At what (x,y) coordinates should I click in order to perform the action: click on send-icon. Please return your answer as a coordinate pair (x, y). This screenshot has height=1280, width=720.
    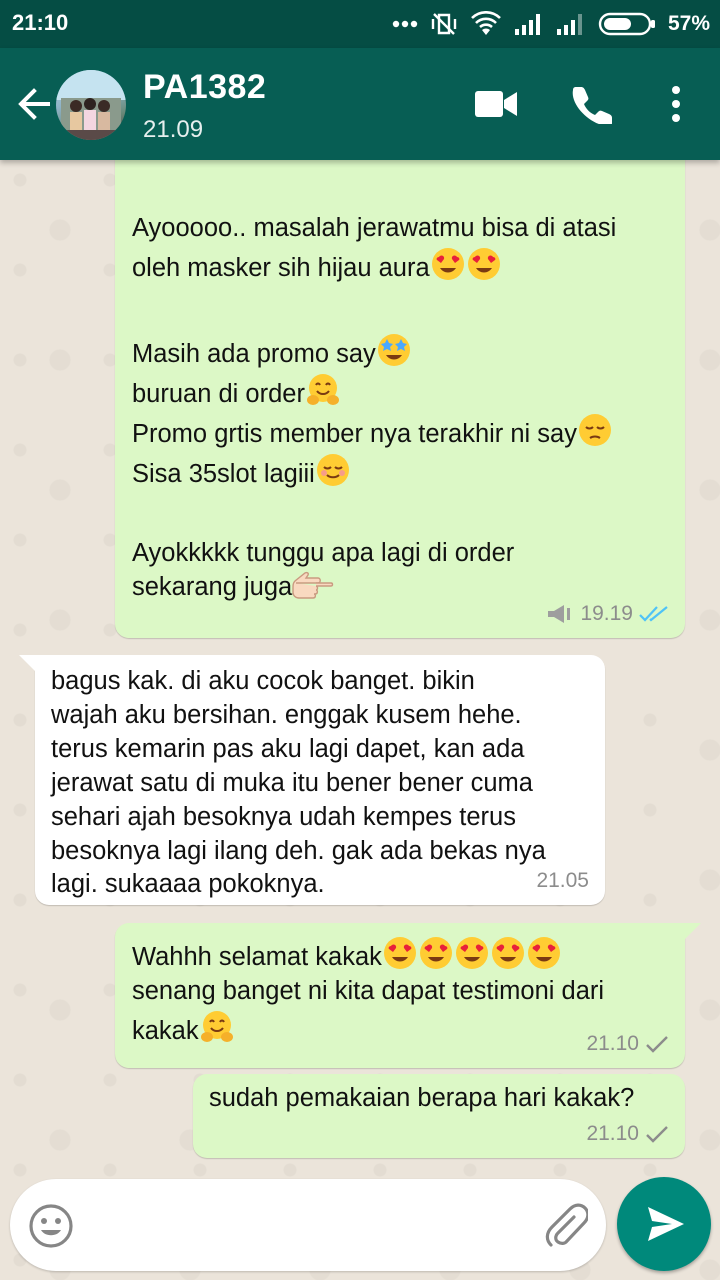
    Looking at the image, I should click on (666, 1224).